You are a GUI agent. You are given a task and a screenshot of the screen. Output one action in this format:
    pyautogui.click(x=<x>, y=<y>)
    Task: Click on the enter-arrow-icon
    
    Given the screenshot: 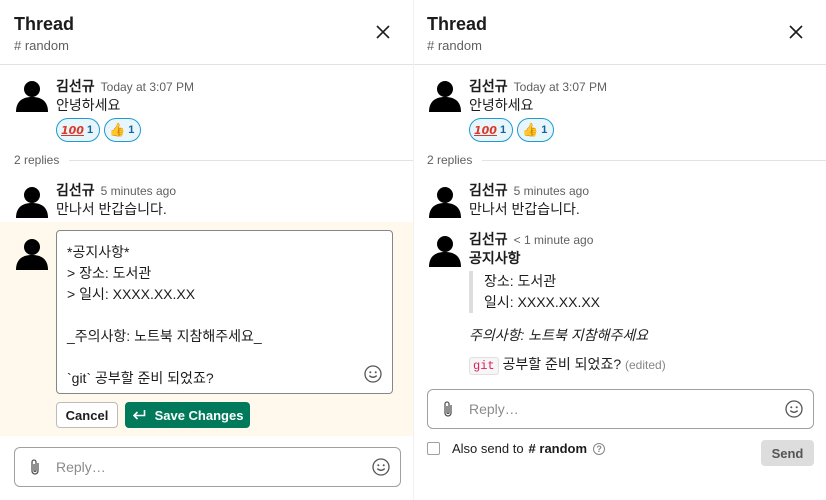 What is the action you would take?
    pyautogui.click(x=138, y=415)
    